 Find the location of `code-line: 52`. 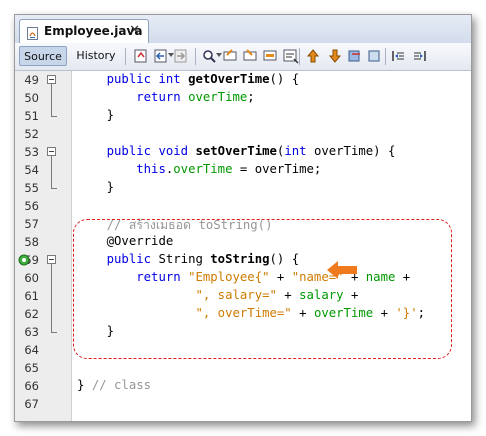

code-line: 52 is located at coordinates (243, 134).